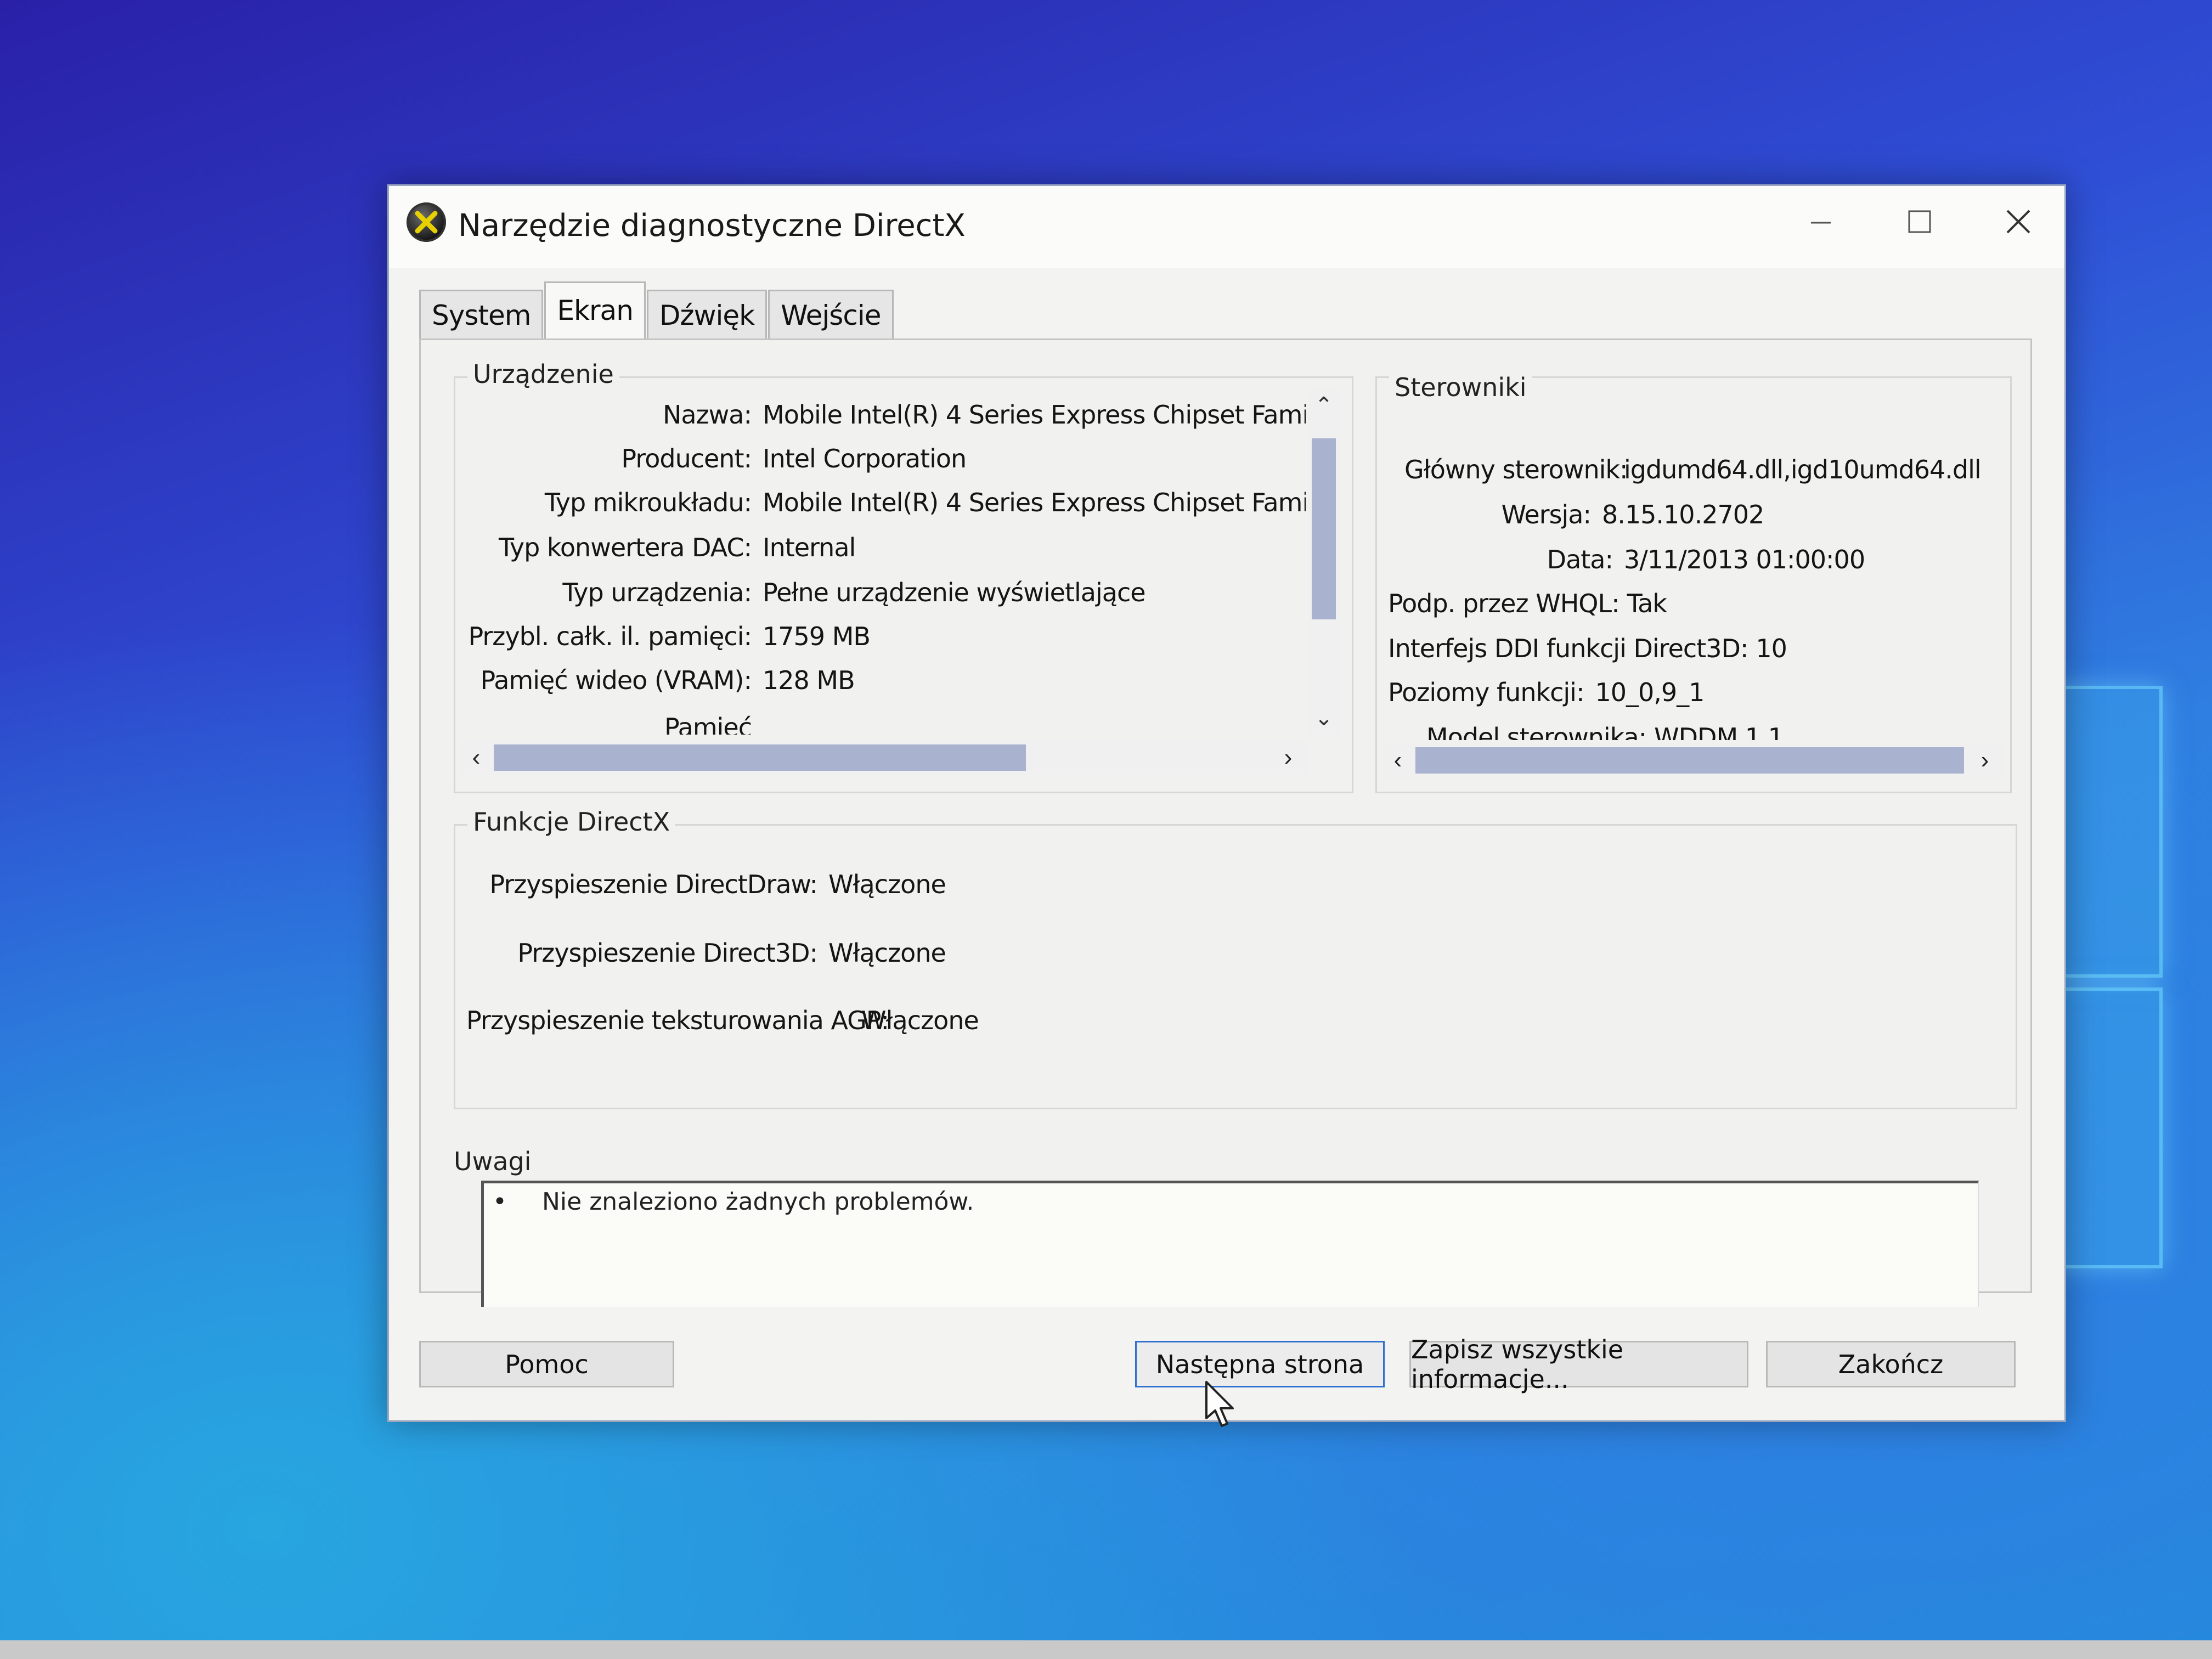 The image size is (2212, 1659). Describe the element at coordinates (955, 592) in the screenshot. I see `device-type-value: Pełne urządzenie wyświetlające` at that location.